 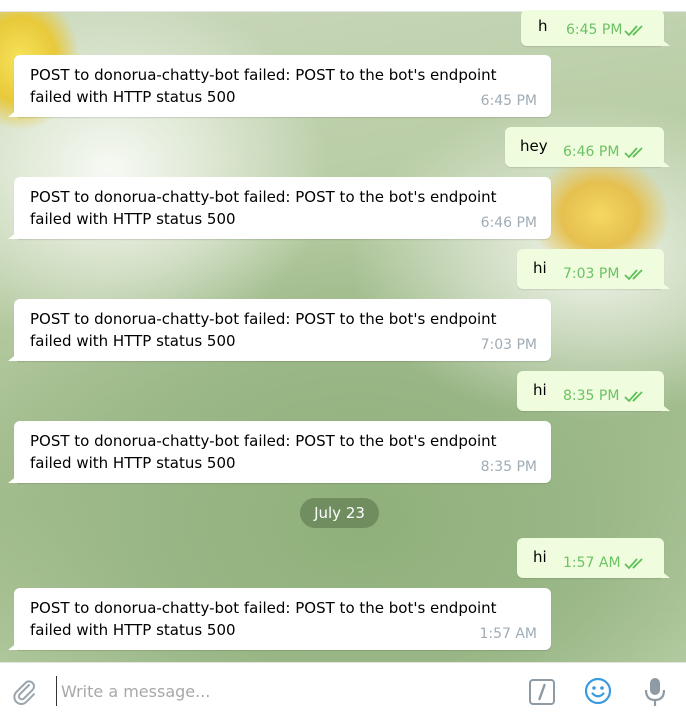 I want to click on message-text: h, so click(x=543, y=26).